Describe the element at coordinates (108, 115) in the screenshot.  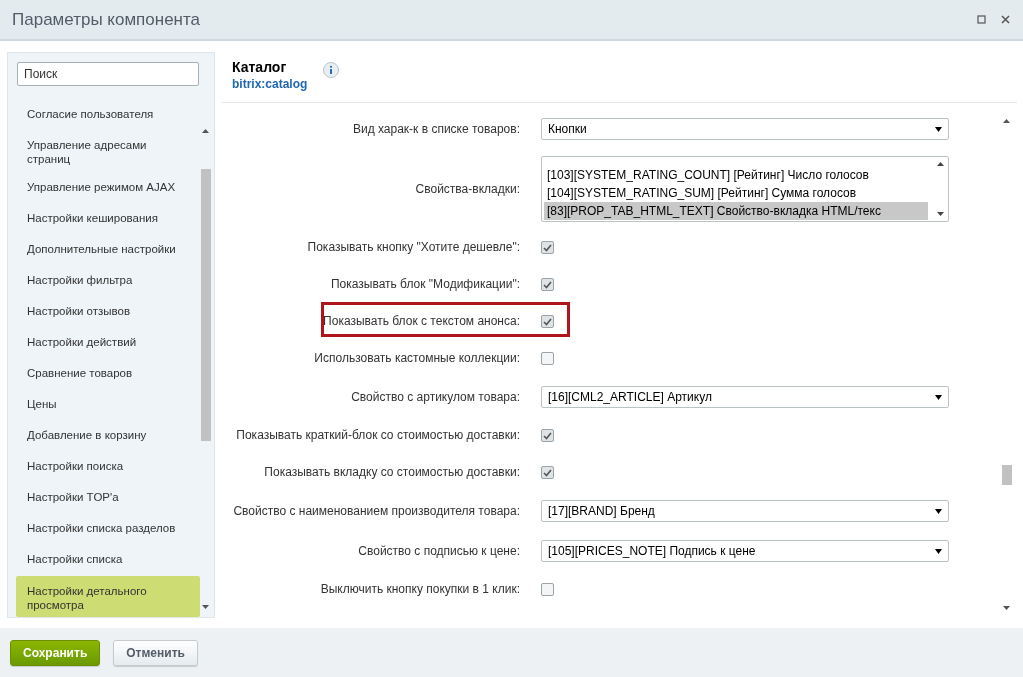
I see `sidebar-item: Согласие пользователя` at that location.